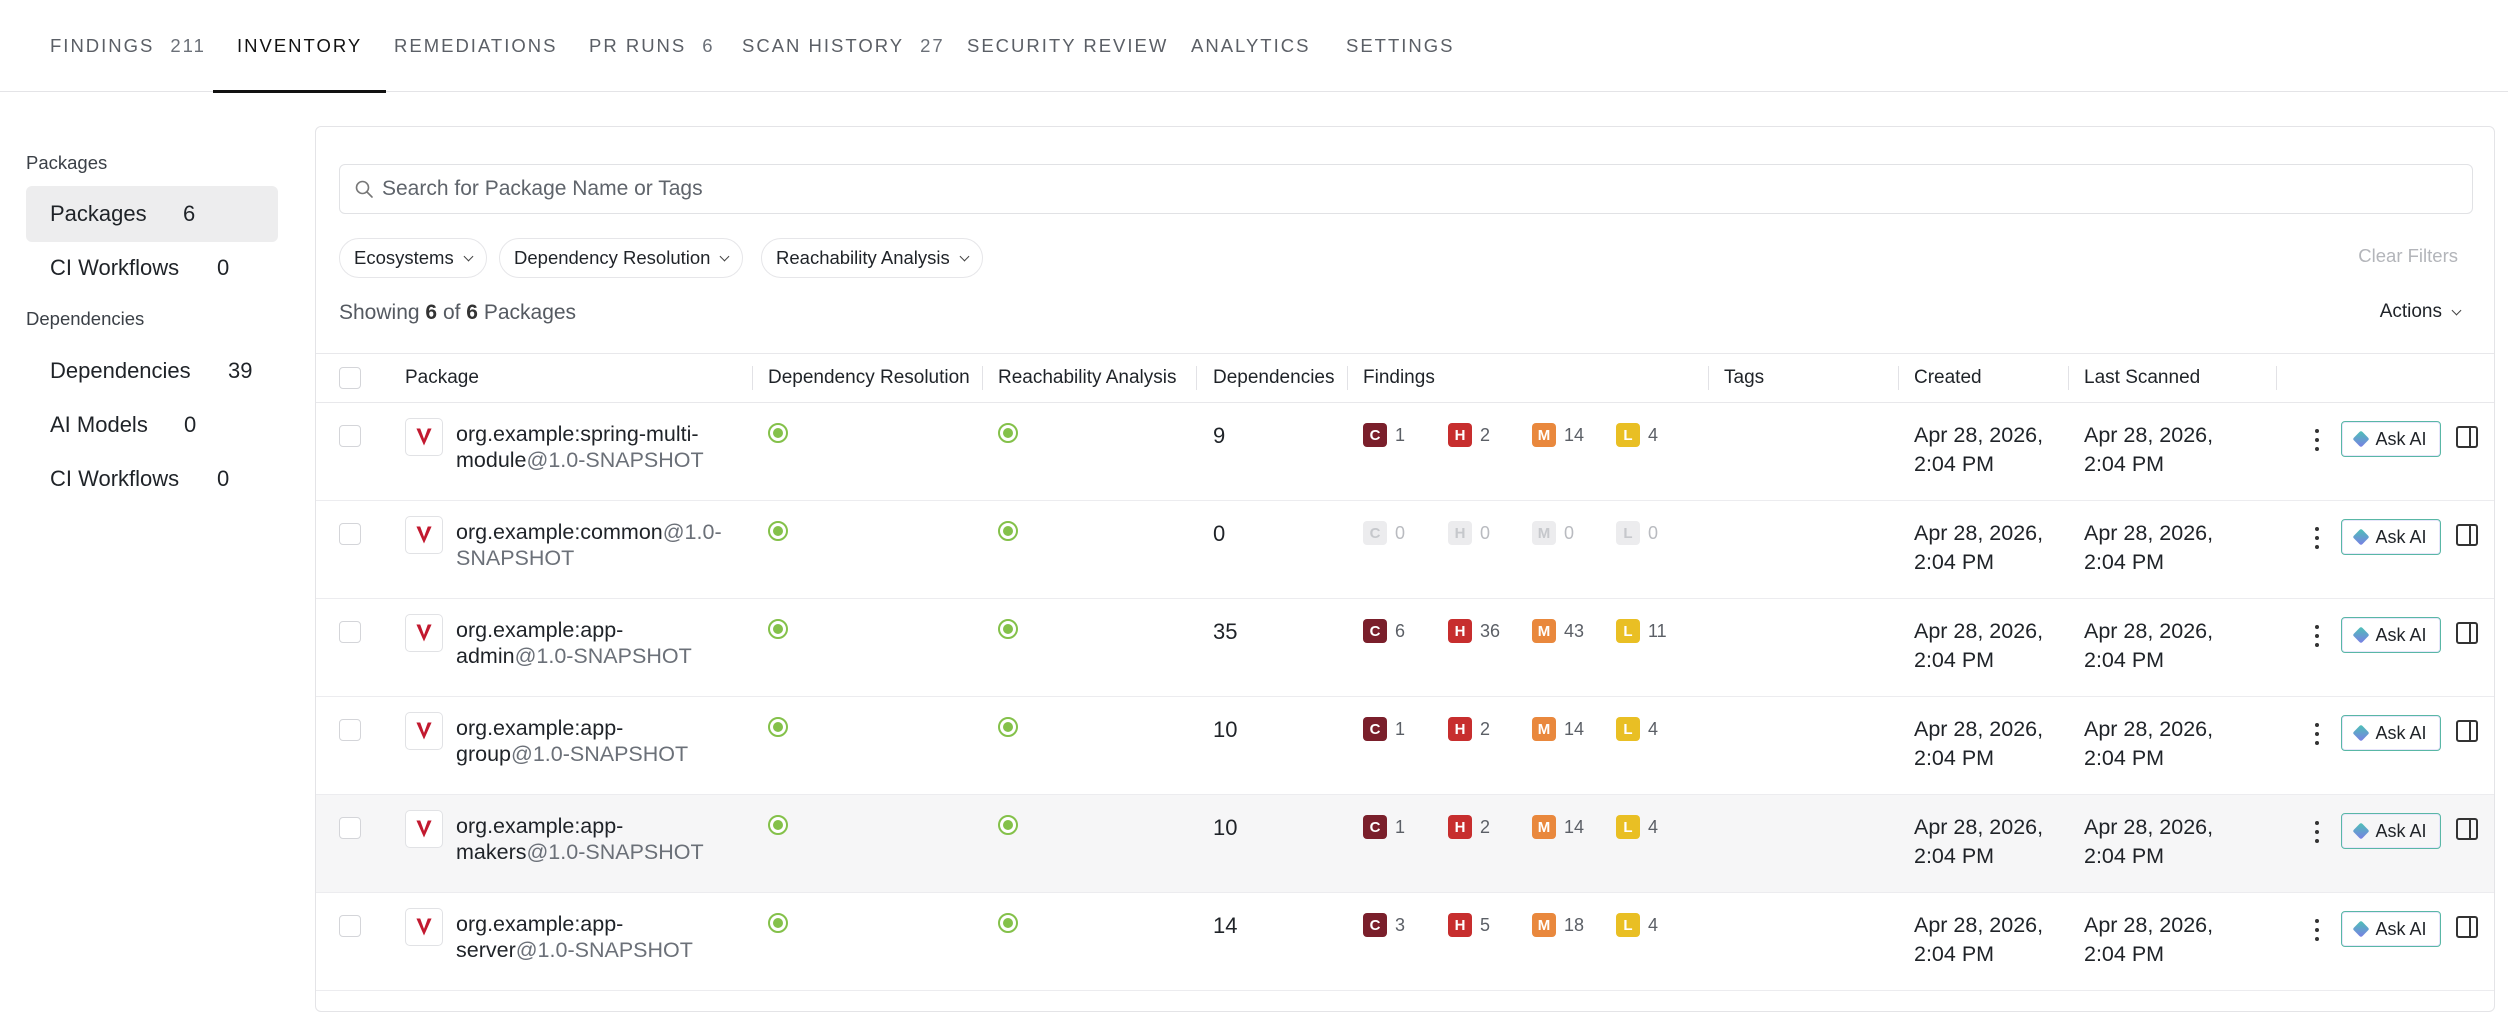  Describe the element at coordinates (2142, 378) in the screenshot. I see `header-last-scanned: Last Scanned` at that location.